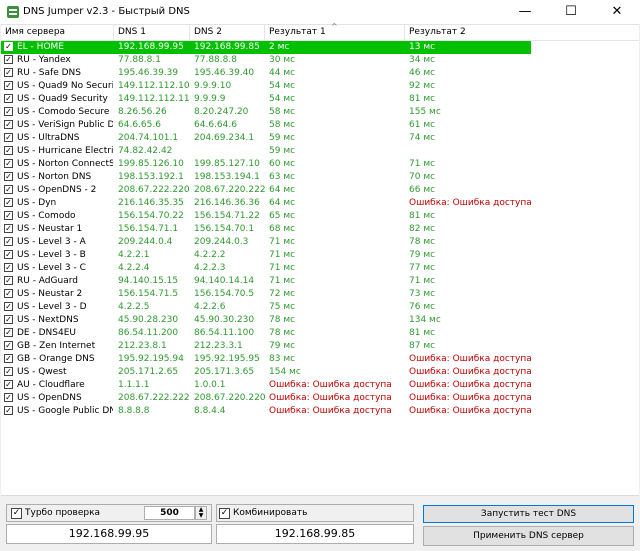  Describe the element at coordinates (224, 513) in the screenshot. I see `combine-checkbox: ✓` at that location.